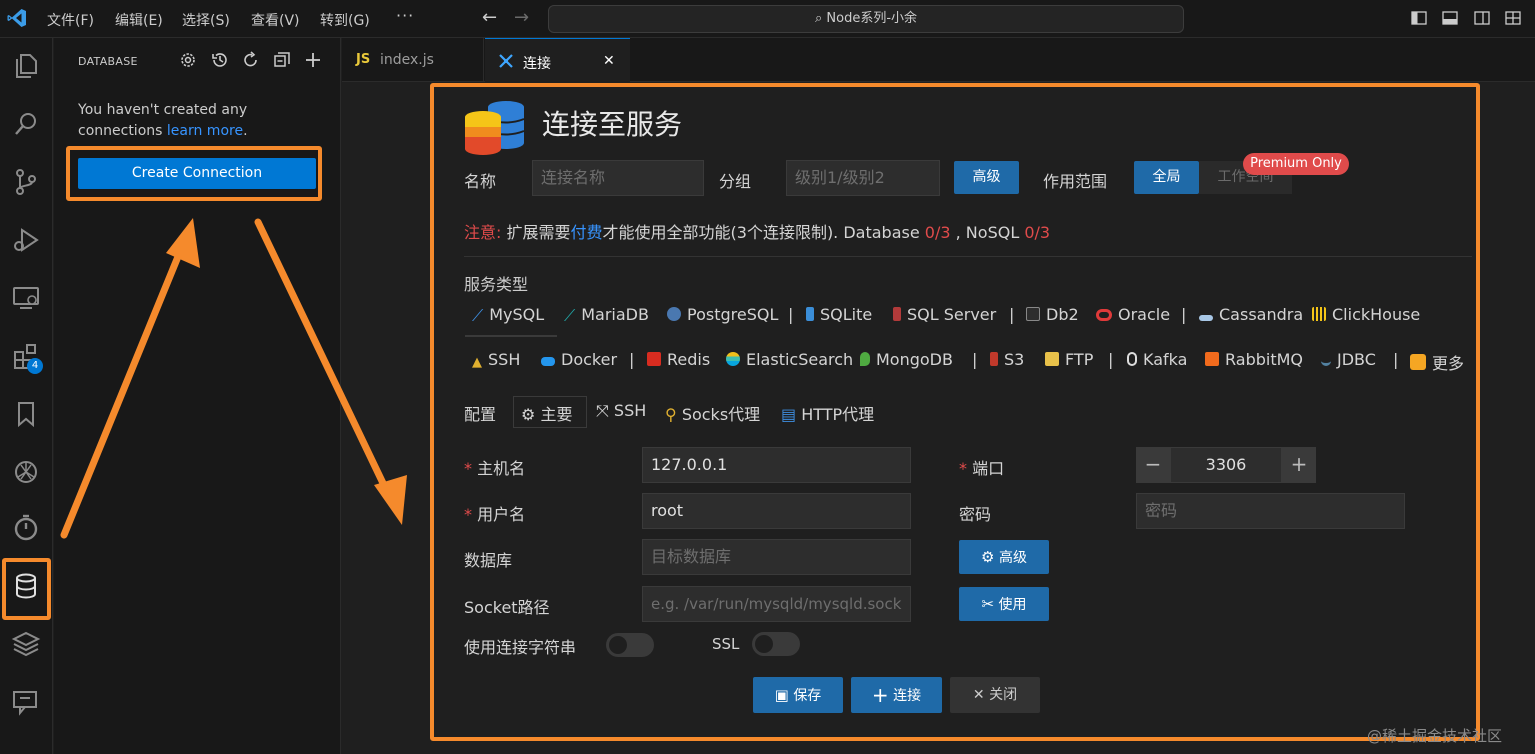 The width and height of the screenshot is (1535, 754). Describe the element at coordinates (405, 15) in the screenshot. I see `more-menu-icon: ···` at that location.